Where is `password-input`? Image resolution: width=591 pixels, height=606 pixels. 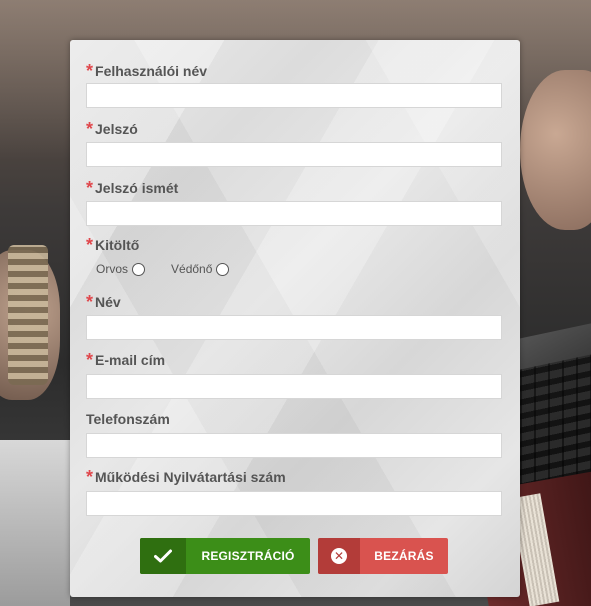
password-input is located at coordinates (294, 154).